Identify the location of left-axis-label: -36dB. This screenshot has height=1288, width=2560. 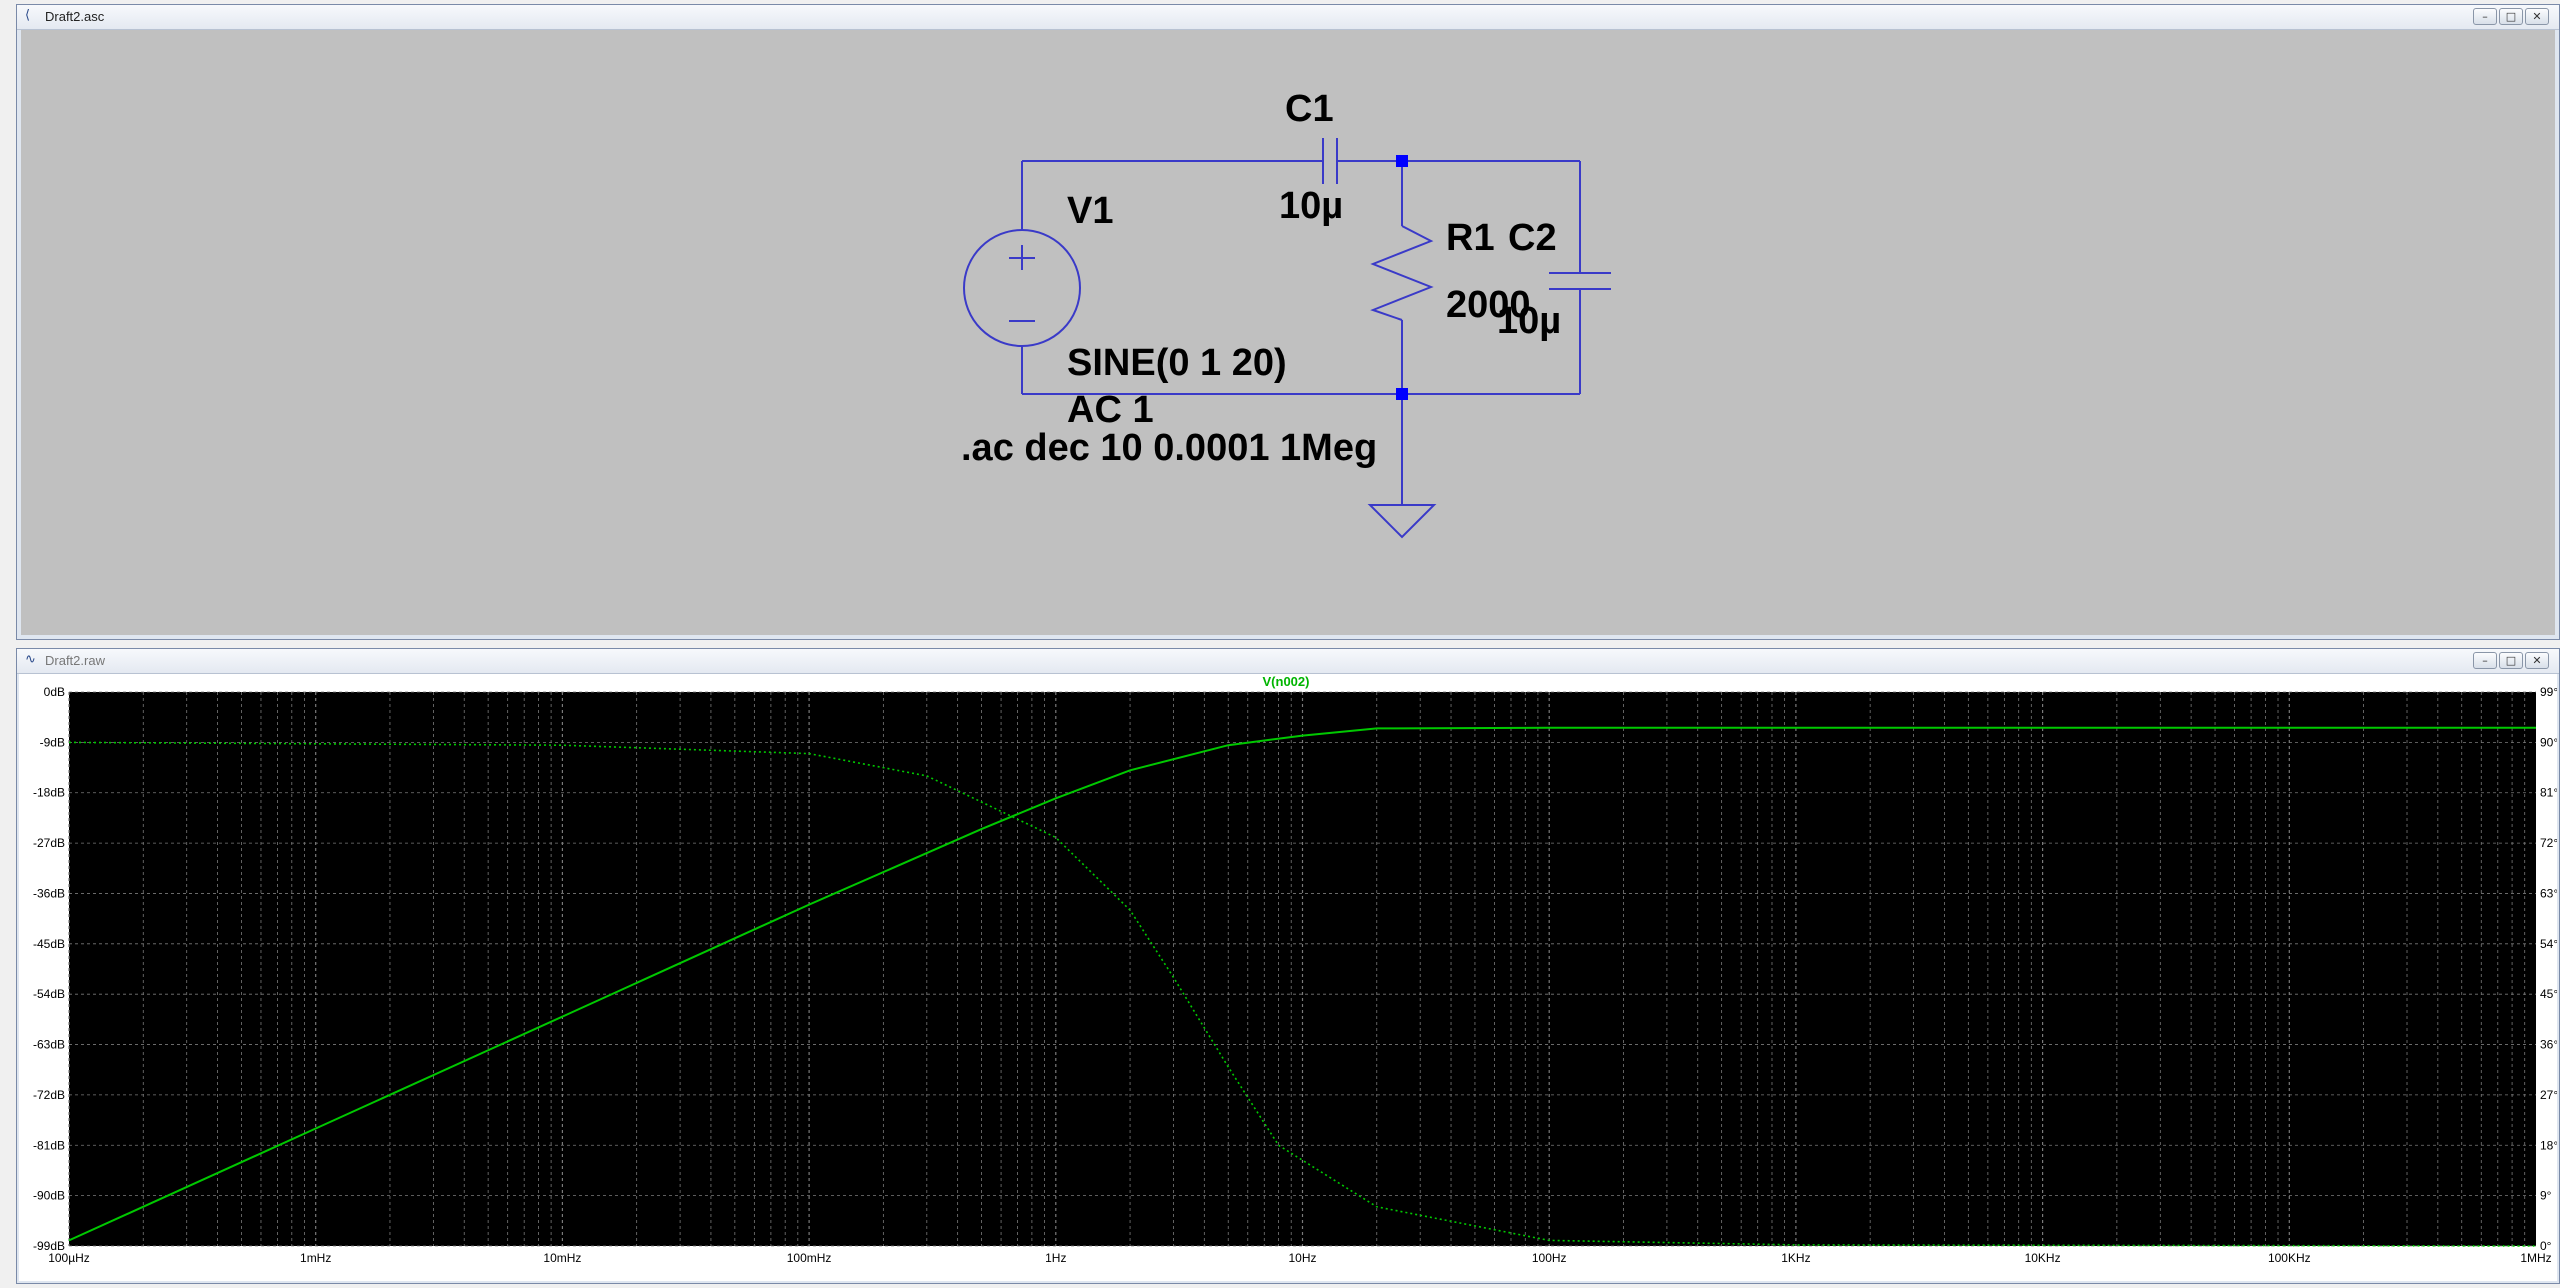
(49, 893).